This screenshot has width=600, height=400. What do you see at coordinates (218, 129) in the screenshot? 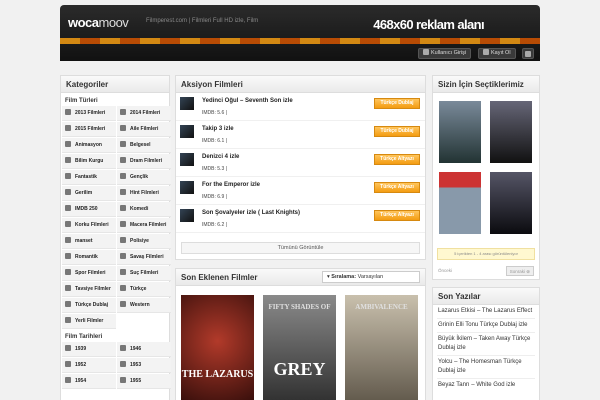
I see `film-title: Takip 3 izle` at bounding box center [218, 129].